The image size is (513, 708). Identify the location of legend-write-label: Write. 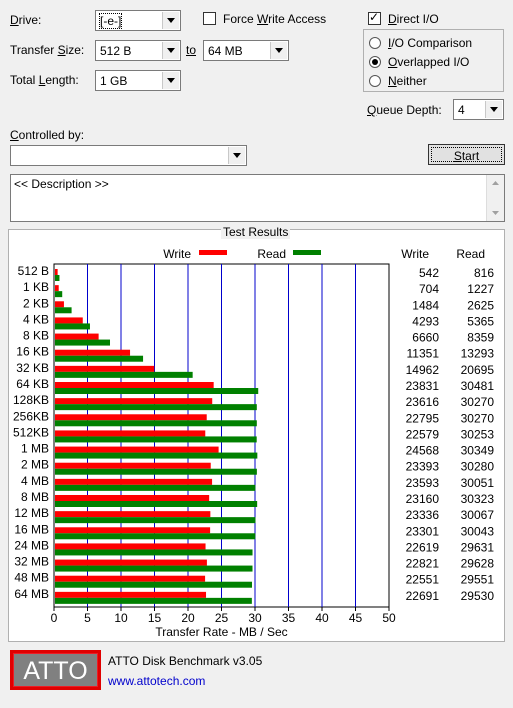
(177, 254).